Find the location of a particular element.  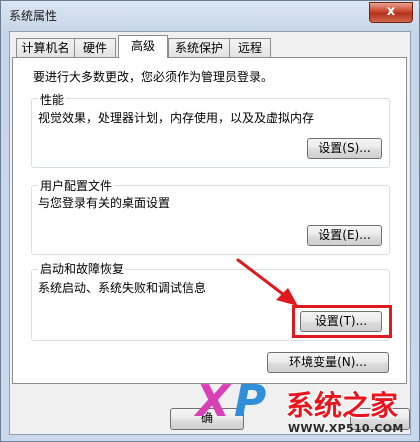

tab-system-protection: 系统保护 is located at coordinates (199, 47).